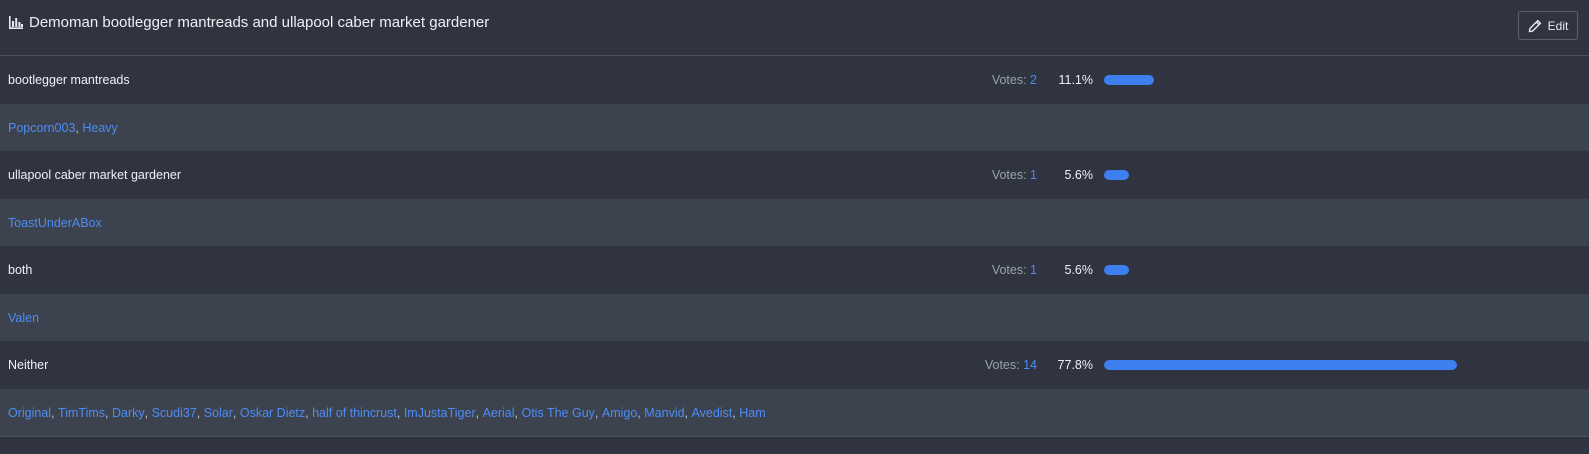 This screenshot has height=454, width=1589. What do you see at coordinates (794, 270) in the screenshot?
I see `poll-option-row: both Votes: 1 5.6%` at bounding box center [794, 270].